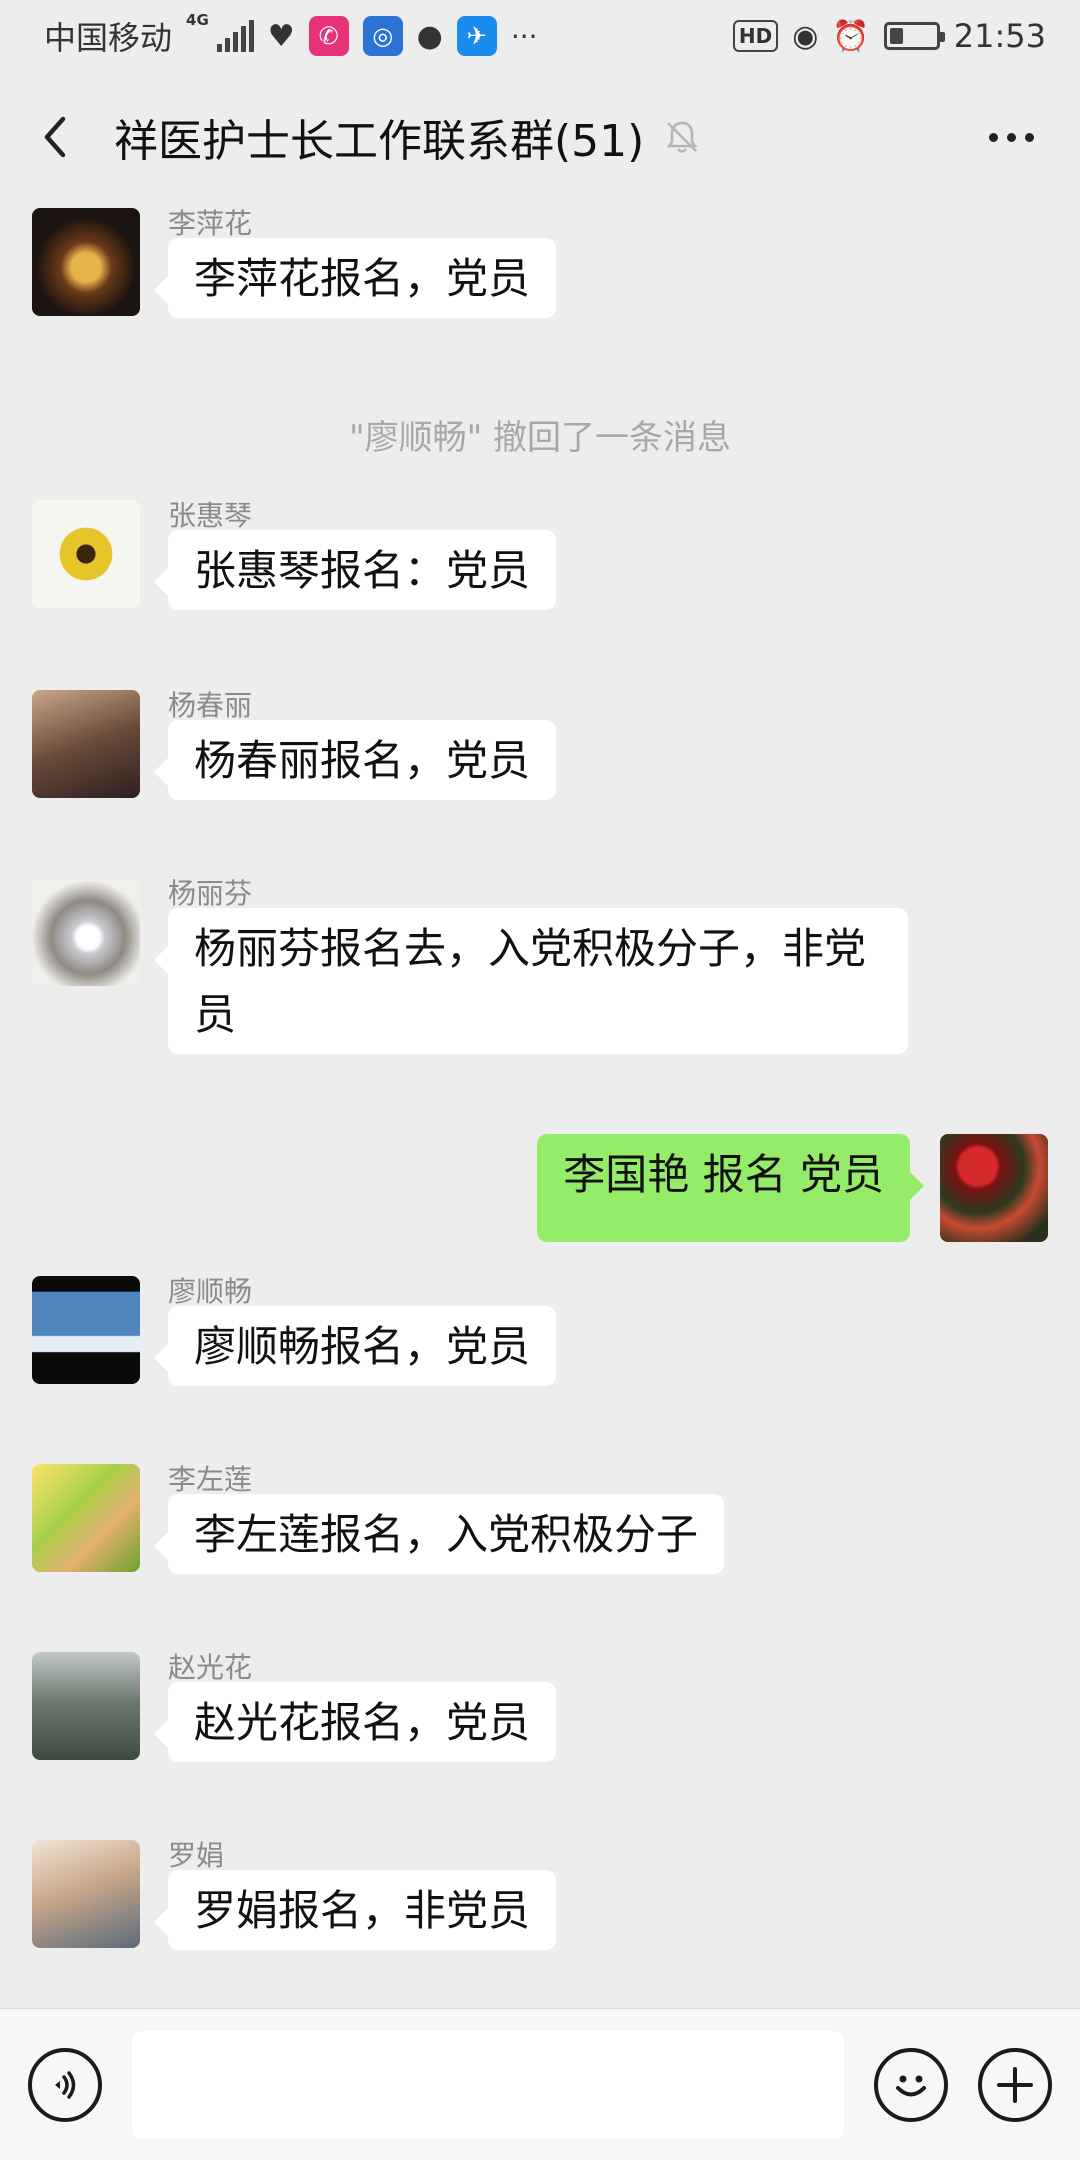 This screenshot has width=1080, height=2160. I want to click on recall-notice: "廖顺畅" 撤回了一条消息, so click(540, 438).